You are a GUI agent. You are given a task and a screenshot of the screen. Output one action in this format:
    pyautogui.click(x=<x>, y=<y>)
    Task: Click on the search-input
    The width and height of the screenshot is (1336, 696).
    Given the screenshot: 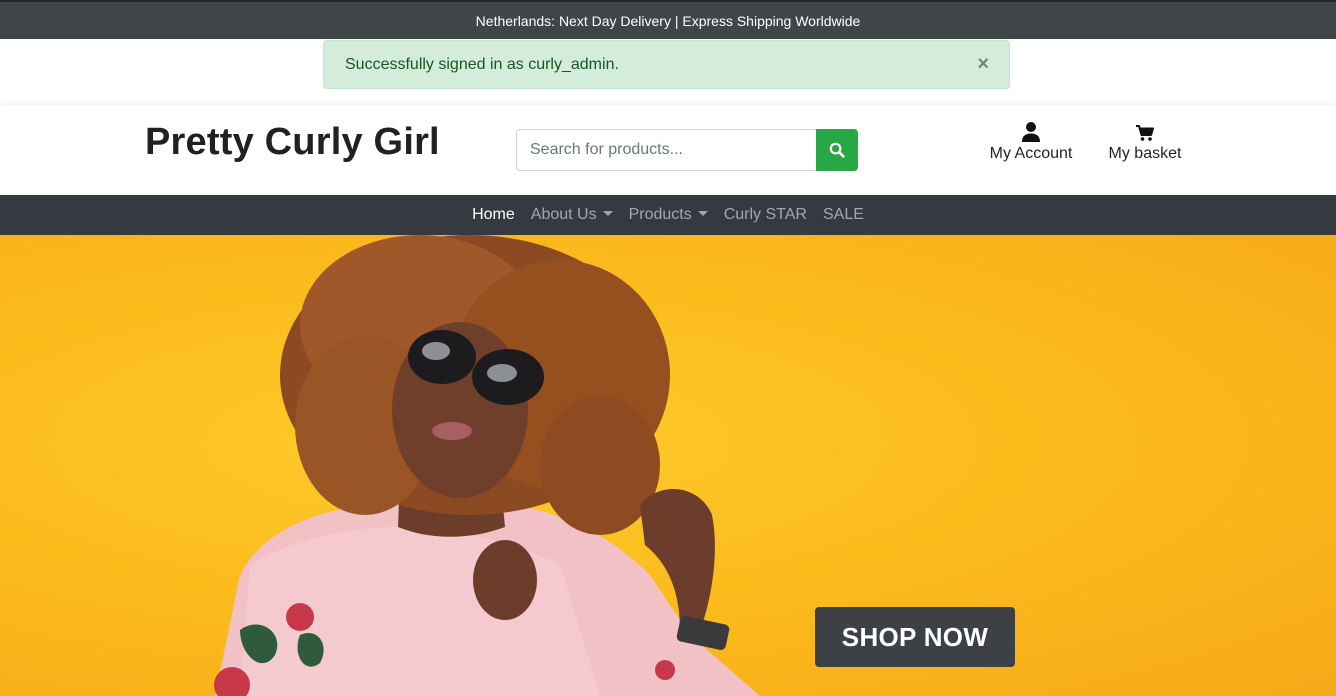 What is the action you would take?
    pyautogui.click(x=666, y=150)
    